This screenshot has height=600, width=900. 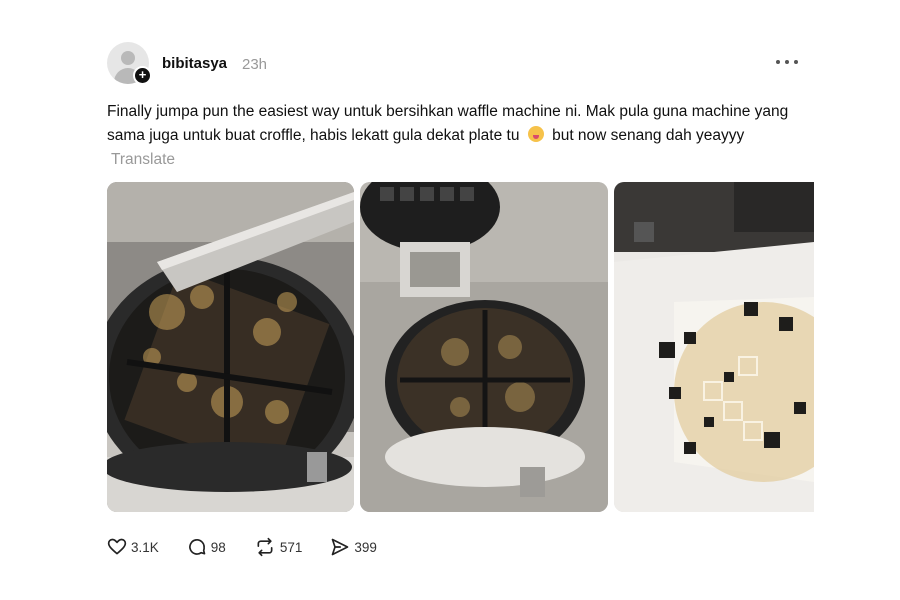 What do you see at coordinates (218, 547) in the screenshot?
I see `reply-count: 98` at bounding box center [218, 547].